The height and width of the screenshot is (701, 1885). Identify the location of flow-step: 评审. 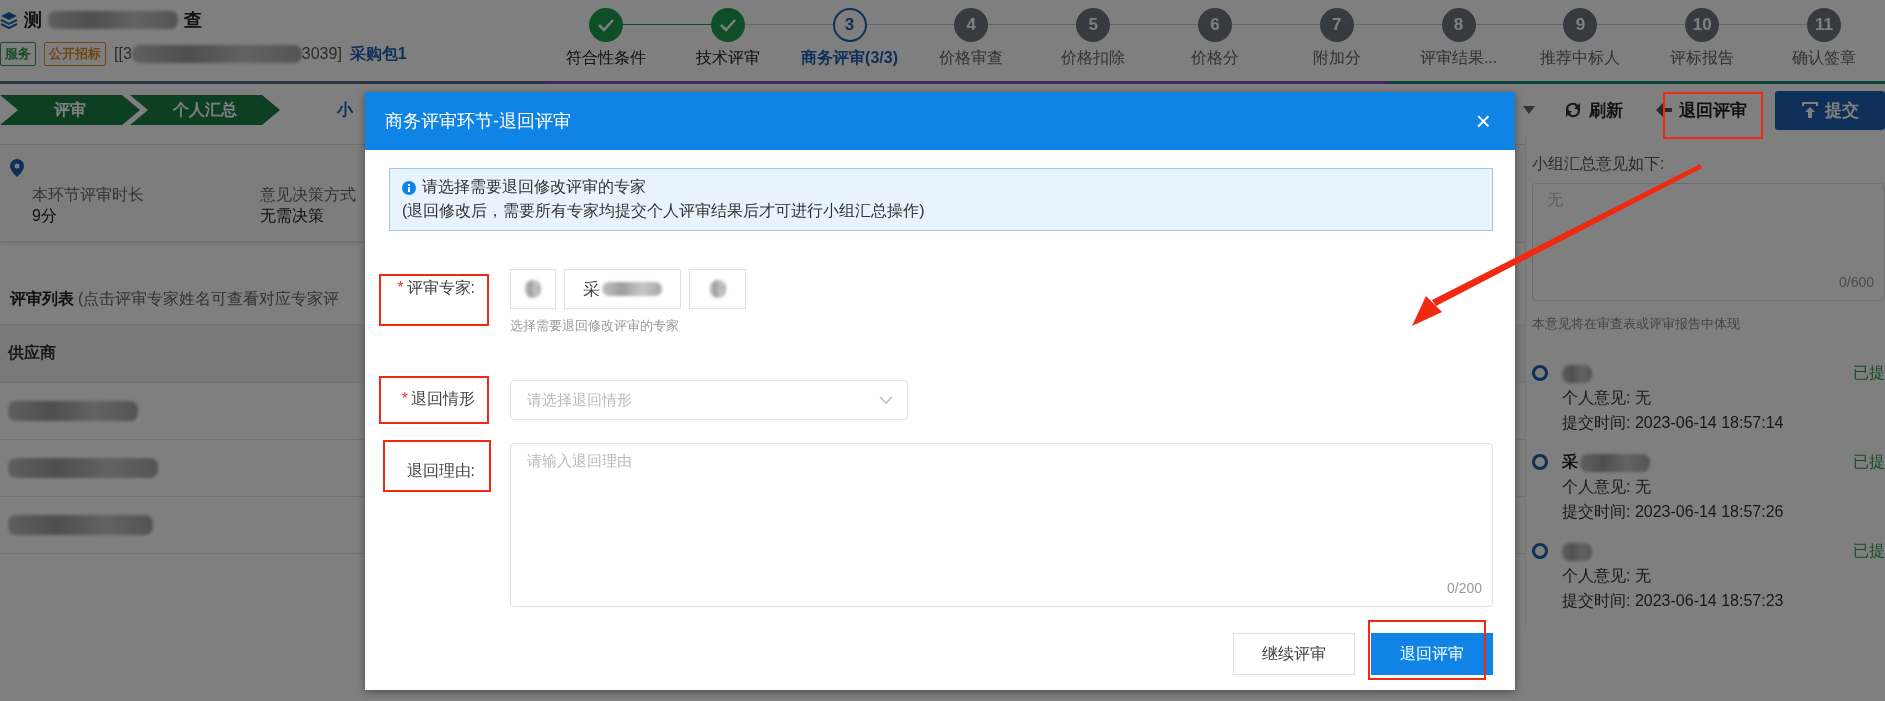
(70, 110).